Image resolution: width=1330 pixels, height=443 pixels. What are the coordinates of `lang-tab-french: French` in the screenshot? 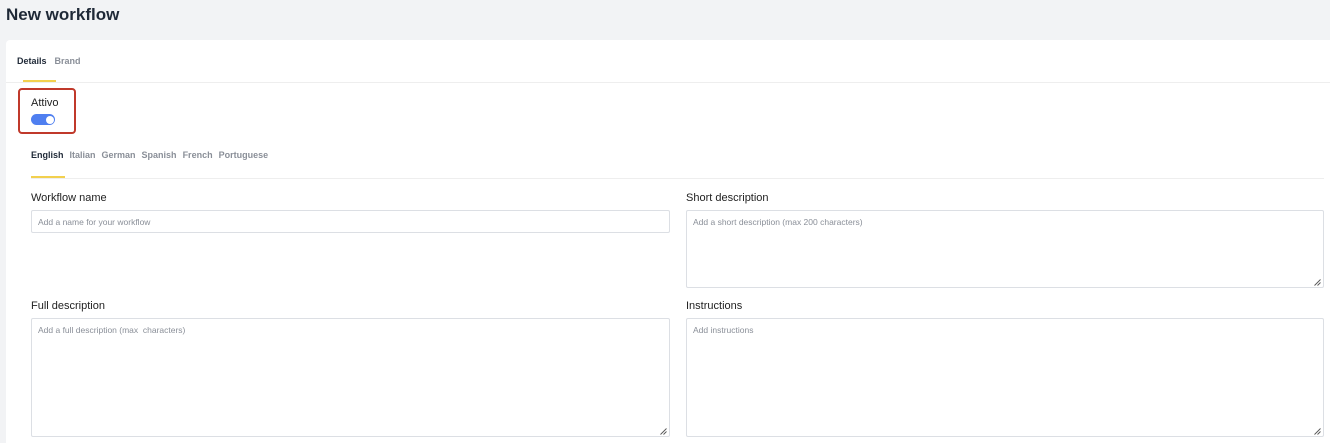 It's located at (198, 155).